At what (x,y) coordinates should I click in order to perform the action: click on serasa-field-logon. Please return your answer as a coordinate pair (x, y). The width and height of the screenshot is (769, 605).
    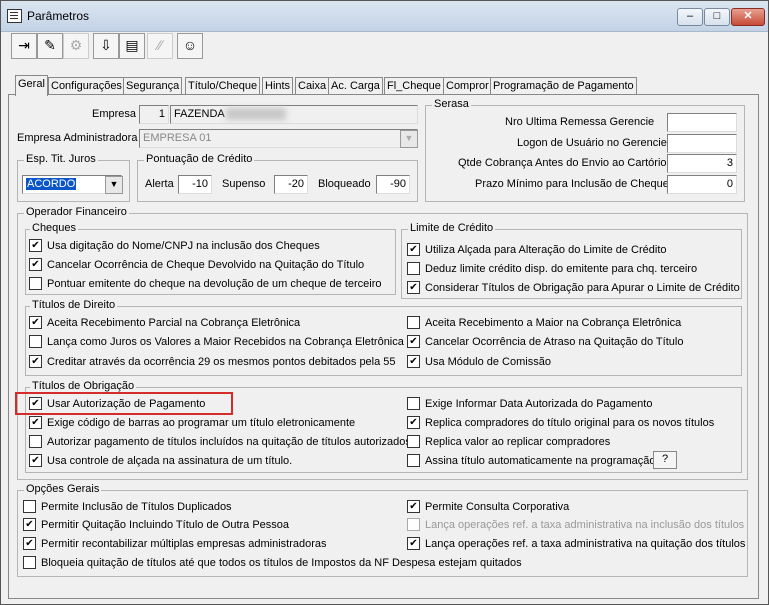
    Looking at the image, I should click on (702, 143).